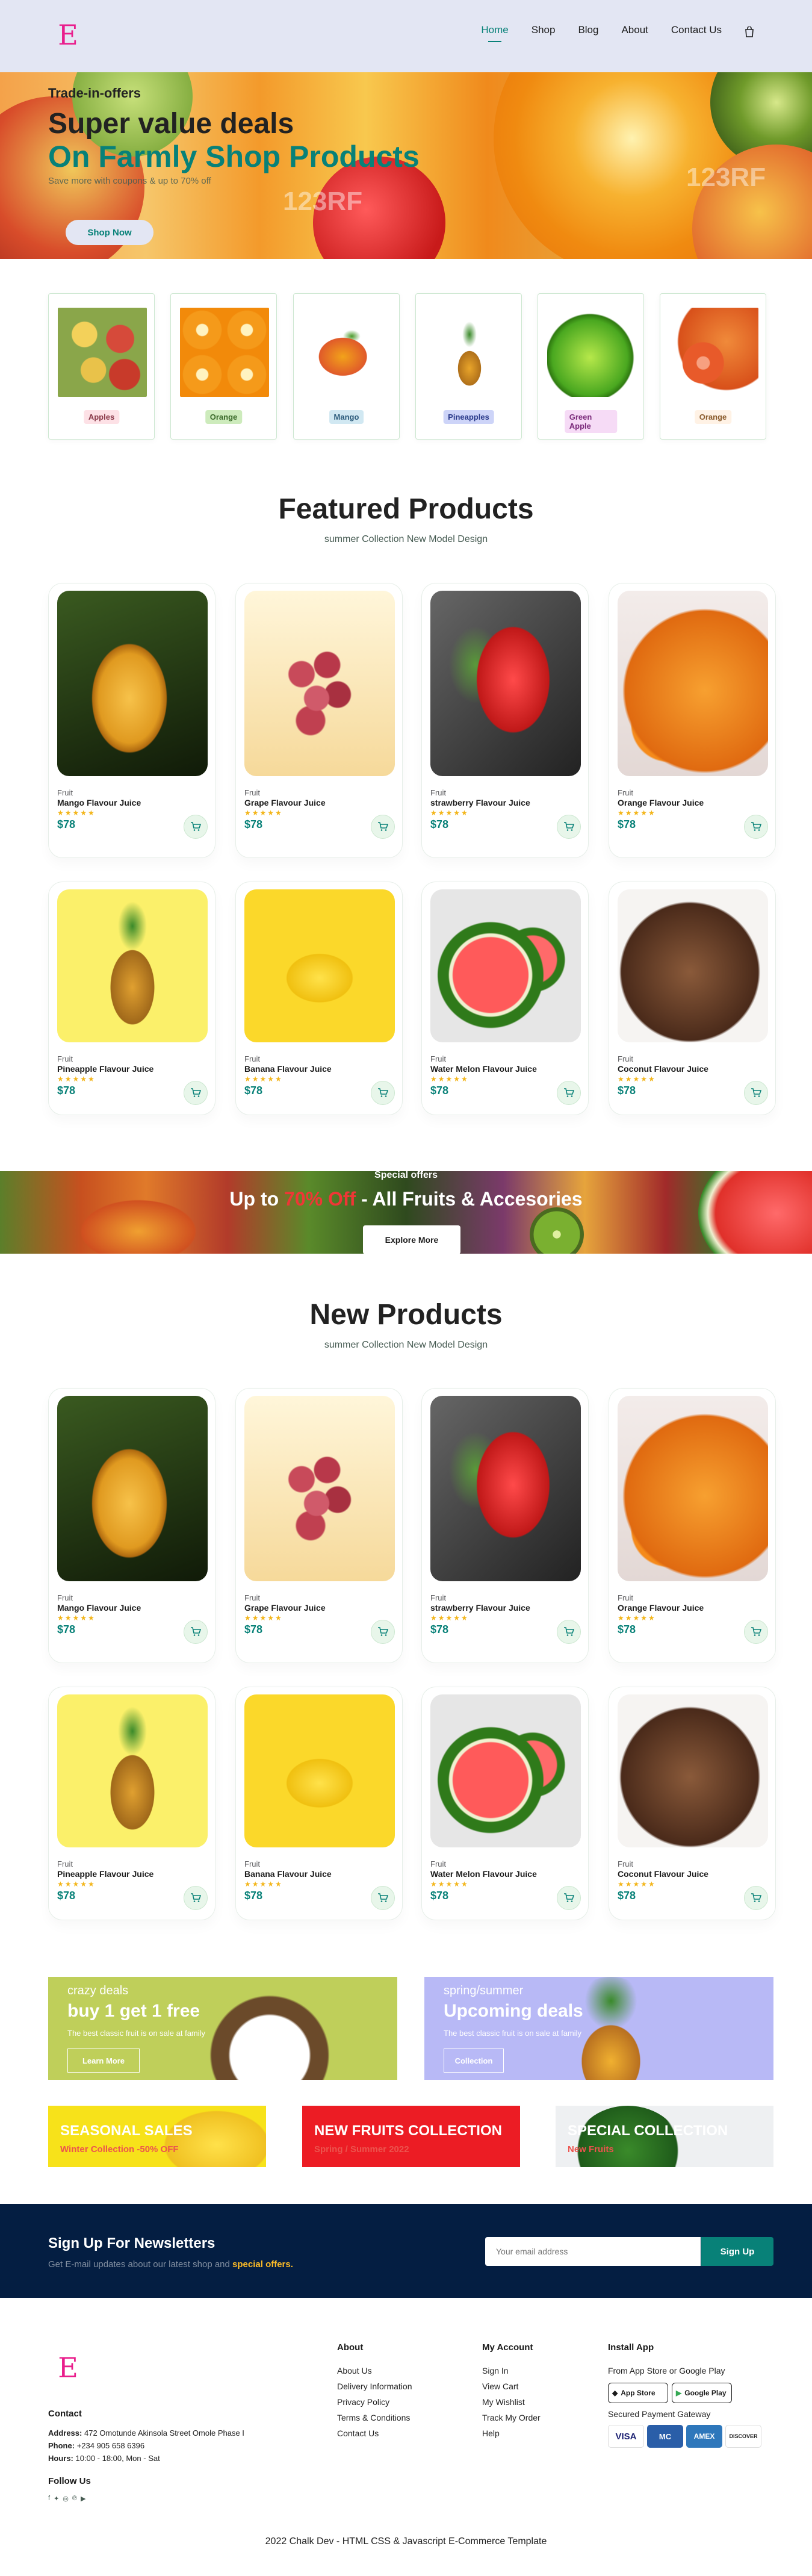 The height and width of the screenshot is (2576, 812). Describe the element at coordinates (638, 2393) in the screenshot. I see `app-store-badge: ◆ App Store` at that location.